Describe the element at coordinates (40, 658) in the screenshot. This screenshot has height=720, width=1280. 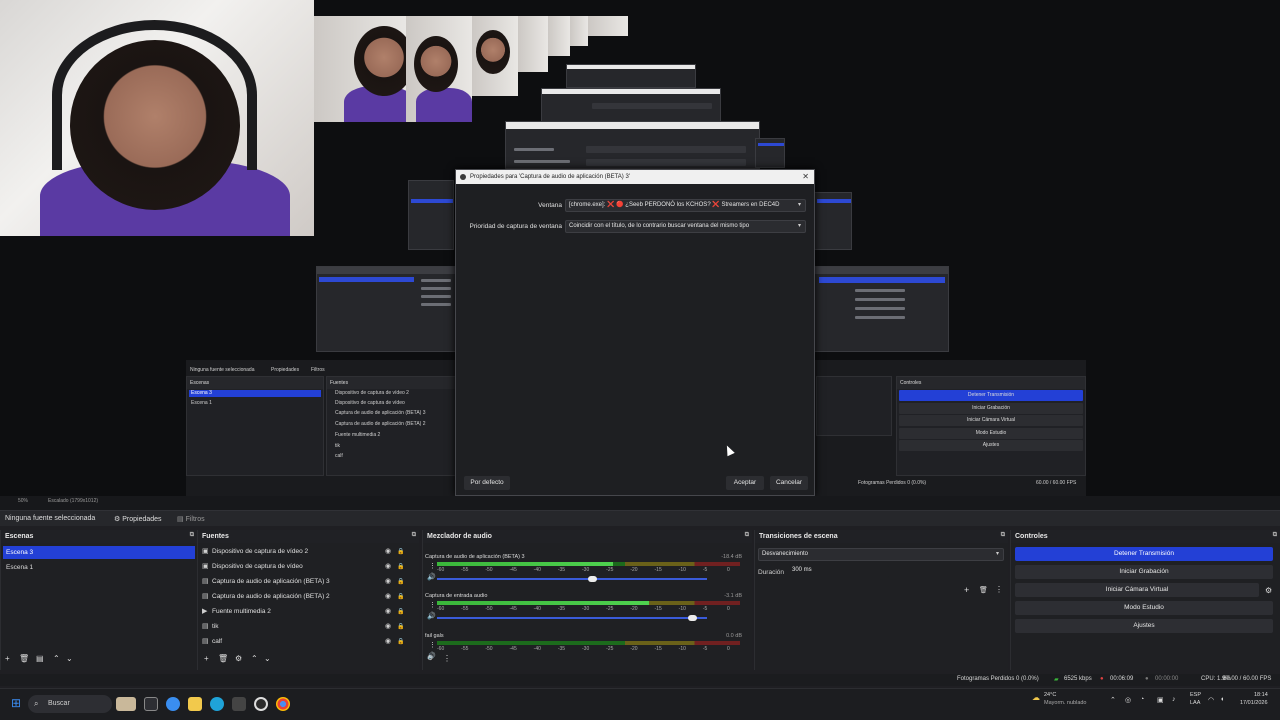
I see `filter-icon: ▤` at that location.